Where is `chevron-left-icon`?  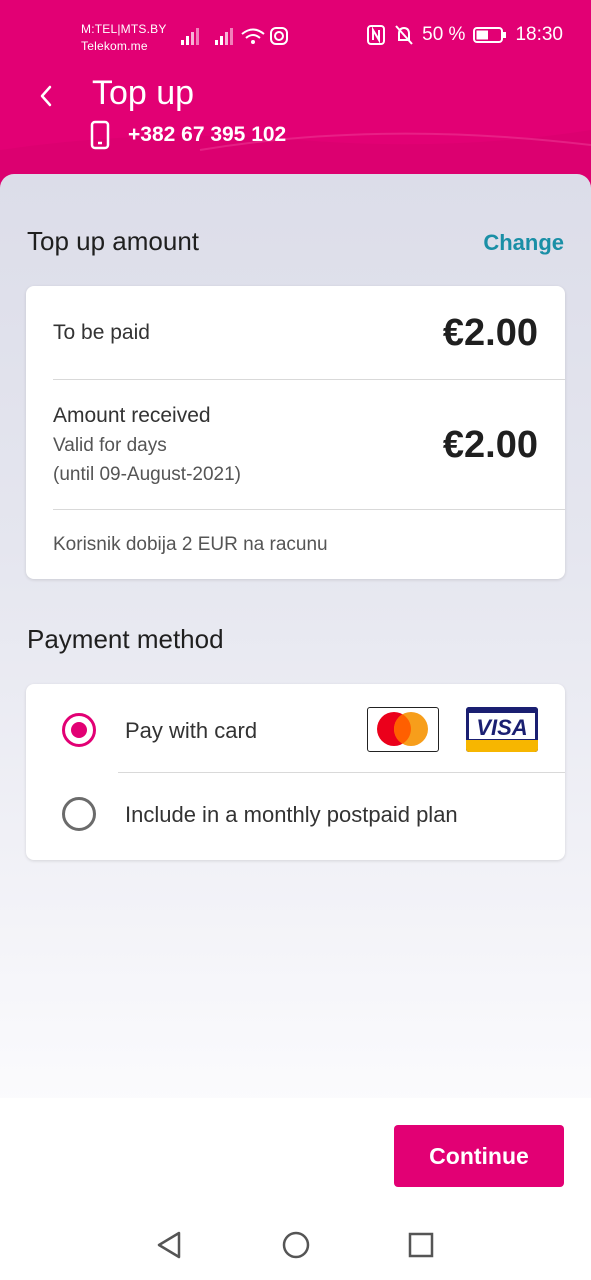
chevron-left-icon is located at coordinates (46, 96).